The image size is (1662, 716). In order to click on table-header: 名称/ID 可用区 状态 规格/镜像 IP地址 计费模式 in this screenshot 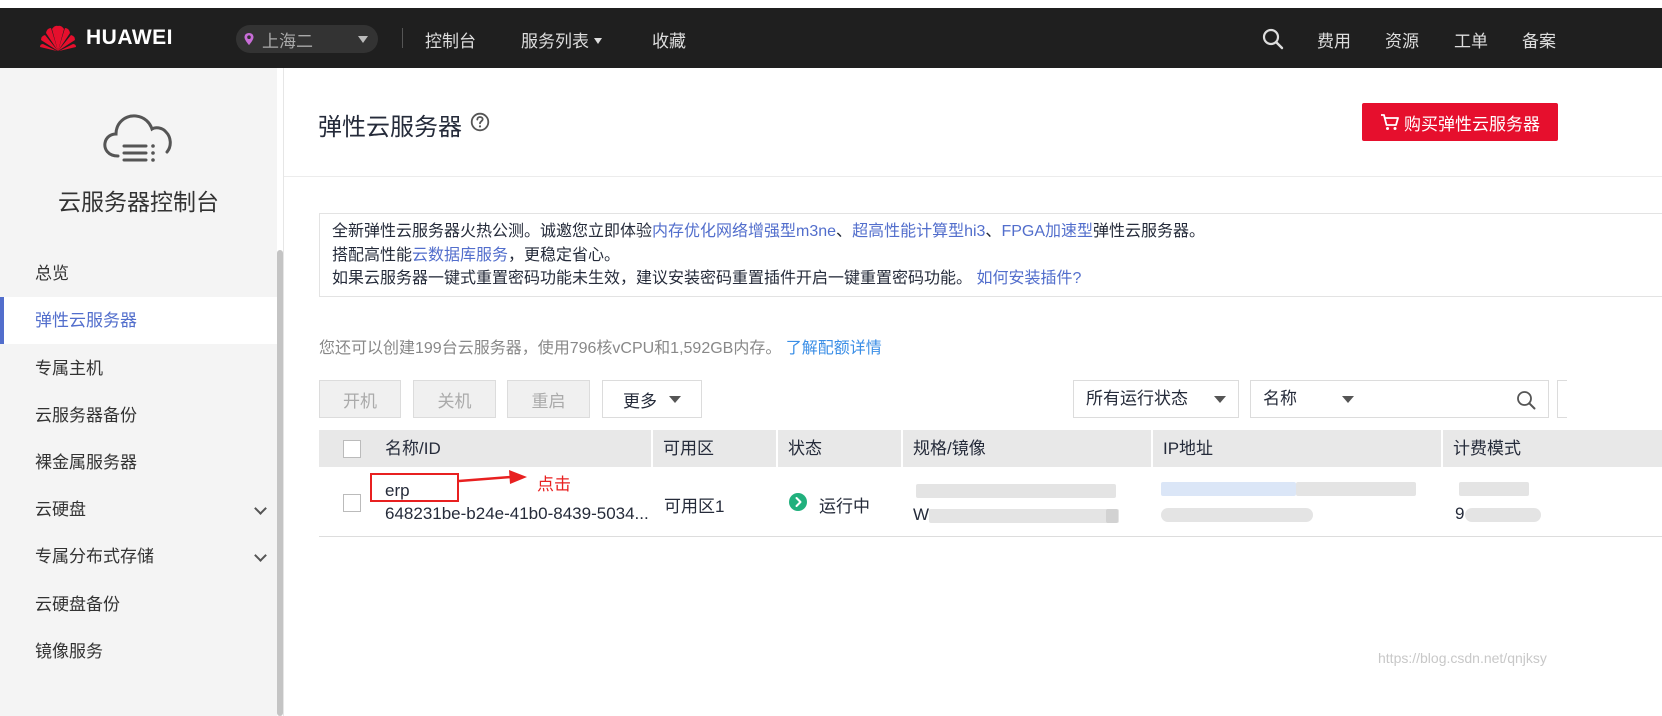, I will do `click(990, 448)`.